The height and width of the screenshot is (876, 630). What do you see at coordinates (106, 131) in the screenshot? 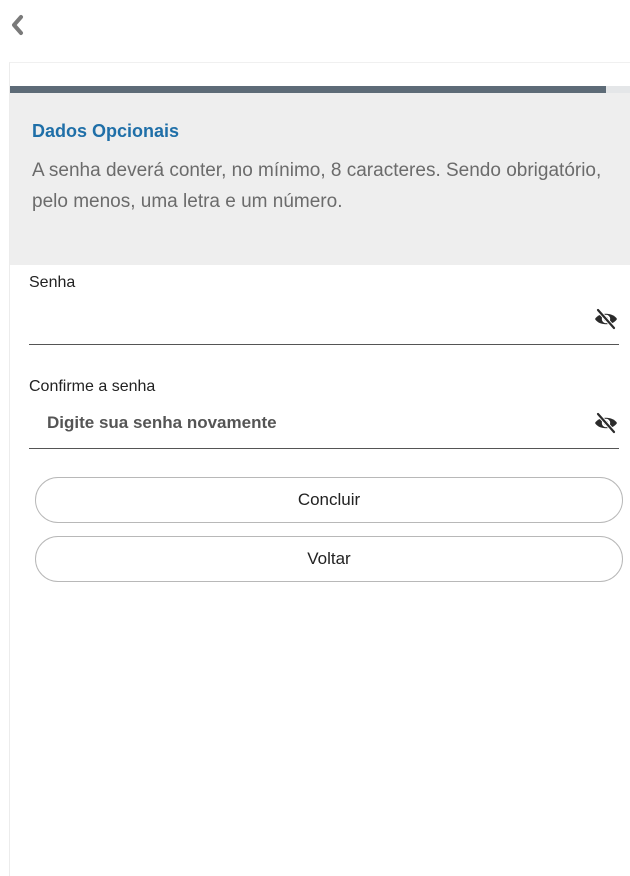
I see `section-title: Dados Opcionais` at bounding box center [106, 131].